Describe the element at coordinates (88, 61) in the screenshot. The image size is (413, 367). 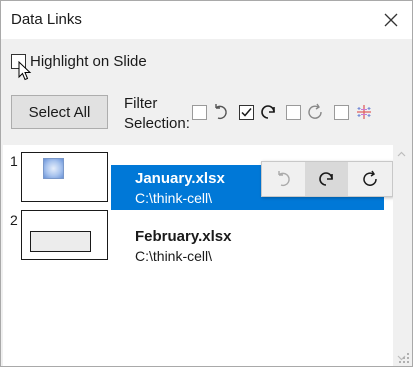
I see `highlight-on-slide-label: Highlight on Slide` at that location.